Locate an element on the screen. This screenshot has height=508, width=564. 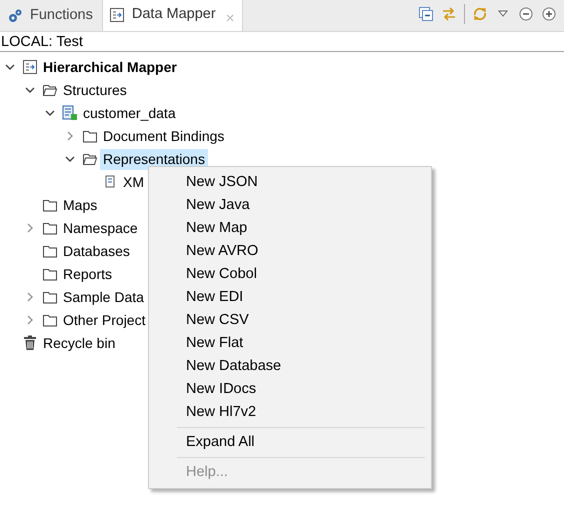
tree-item: XM is located at coordinates (133, 182).